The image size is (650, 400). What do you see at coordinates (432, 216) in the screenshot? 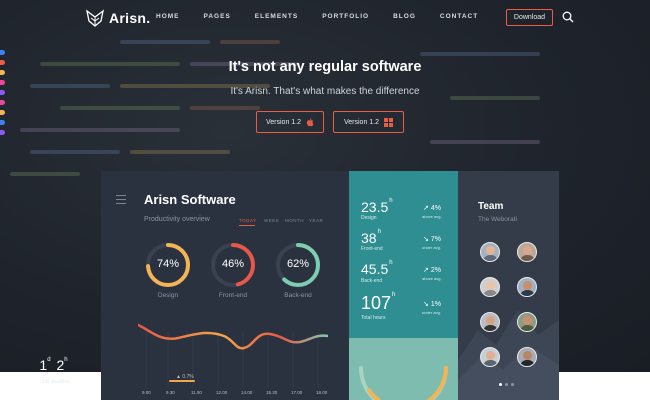
I see `design-avg-note: above avg.` at bounding box center [432, 216].